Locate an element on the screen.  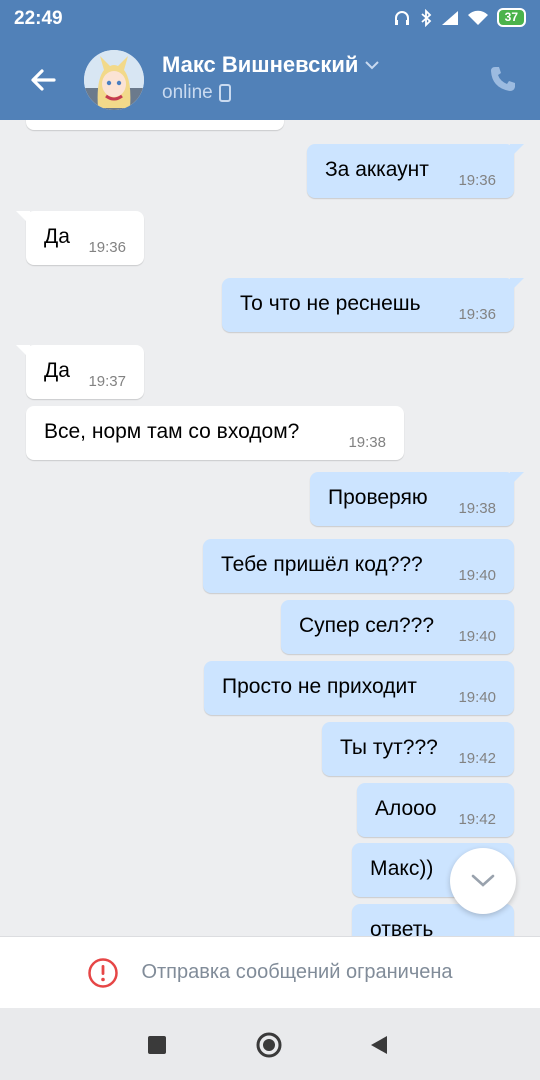
message-bubble-outgoing: То что не реснешь 19:36 is located at coordinates (373, 305).